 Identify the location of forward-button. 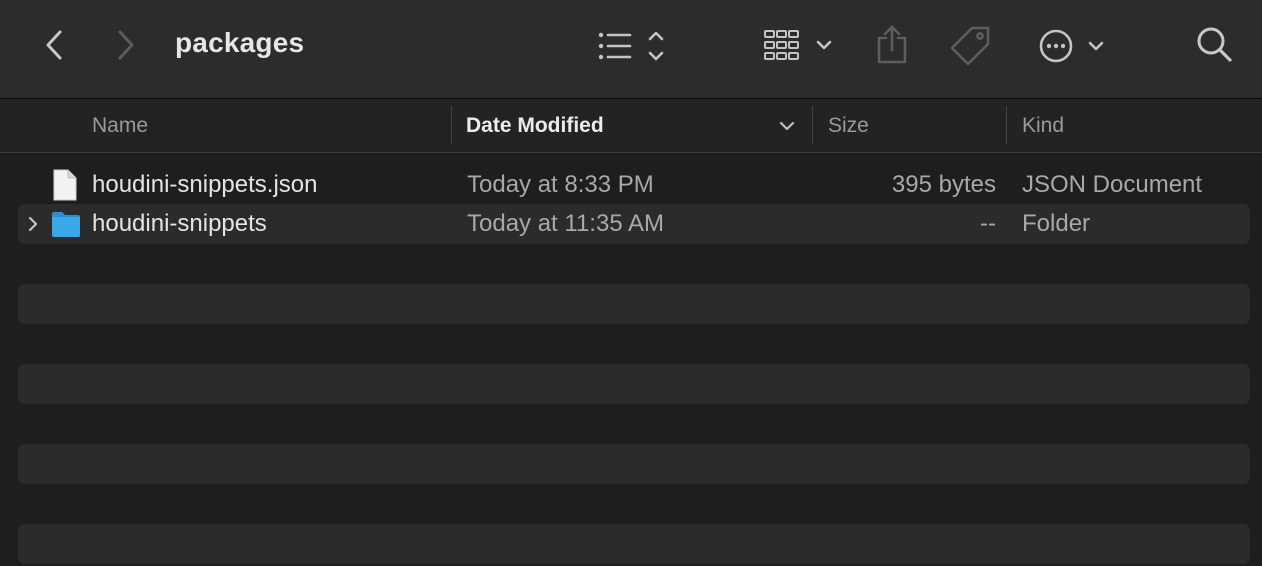
(126, 45).